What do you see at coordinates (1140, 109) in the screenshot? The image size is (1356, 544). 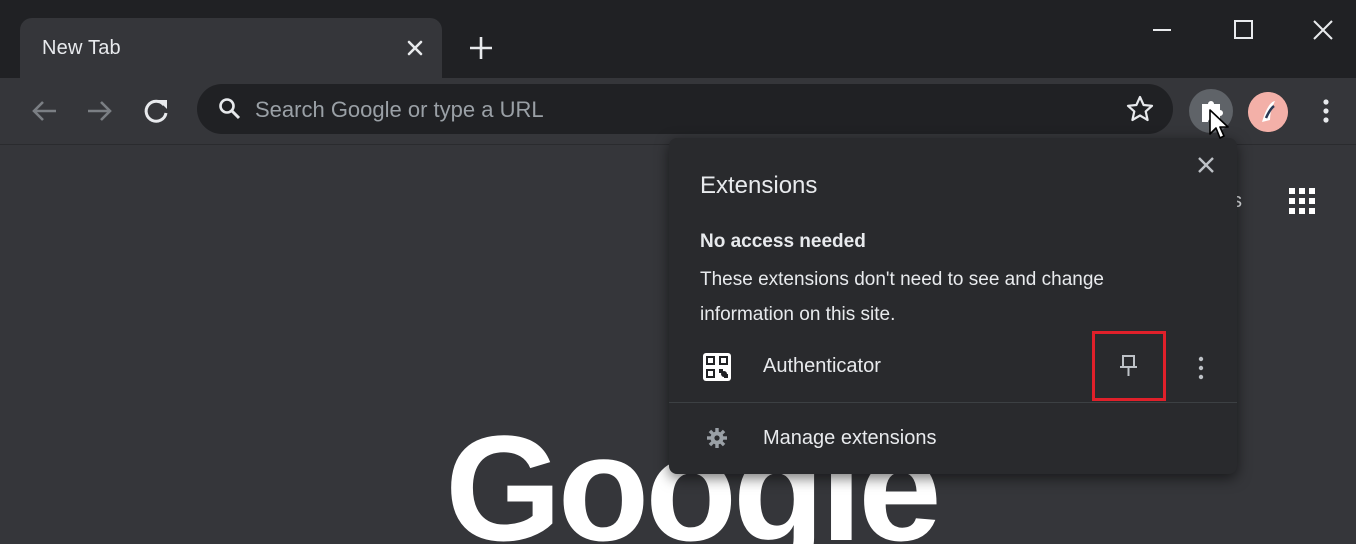 I see `bookmark-star-icon` at bounding box center [1140, 109].